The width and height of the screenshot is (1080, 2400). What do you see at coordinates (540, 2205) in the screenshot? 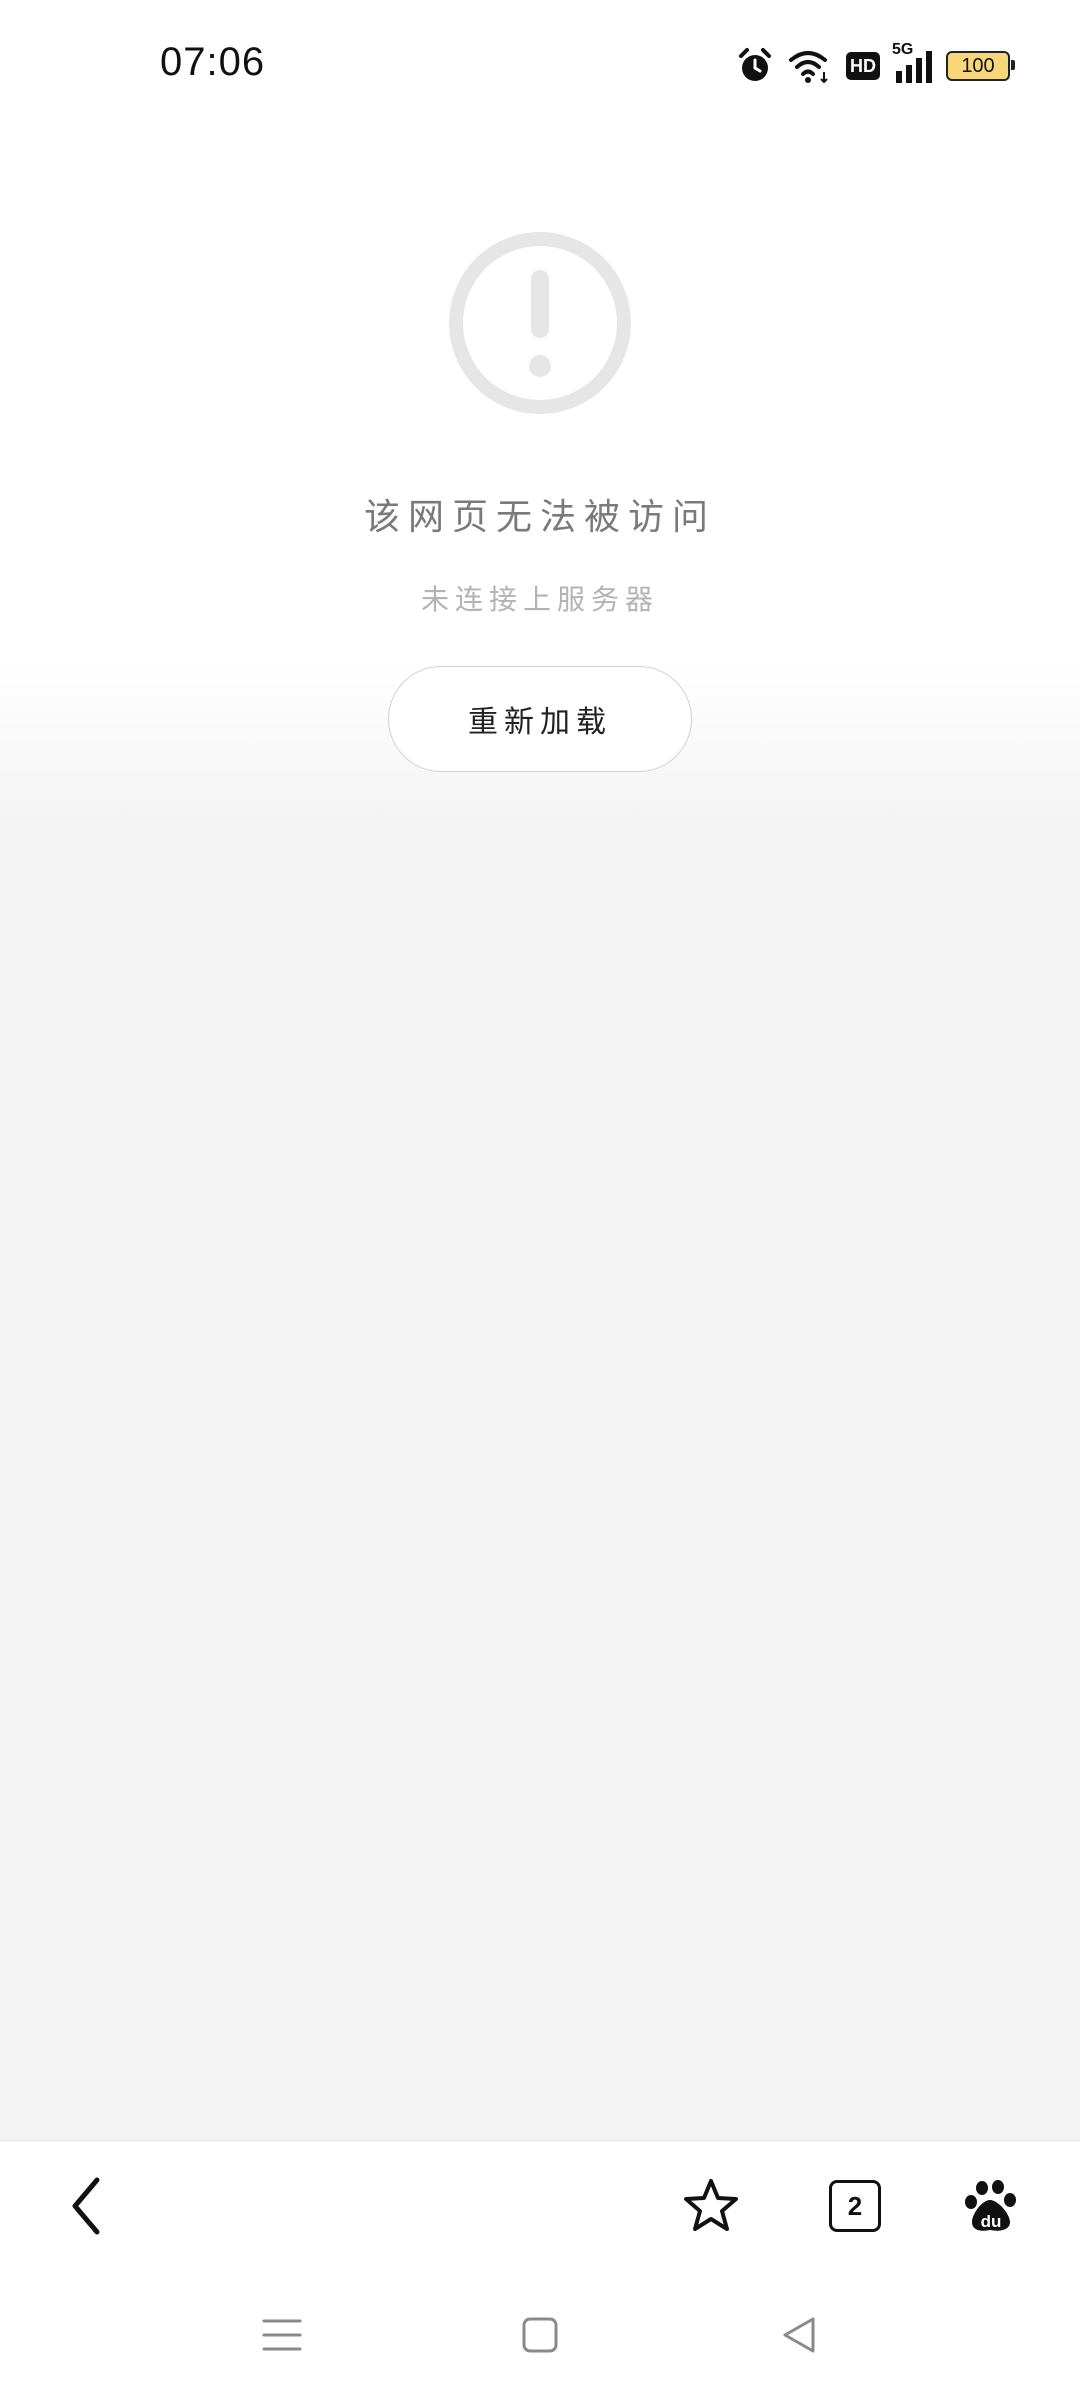
I see `browser-toolbar: 2 du` at bounding box center [540, 2205].